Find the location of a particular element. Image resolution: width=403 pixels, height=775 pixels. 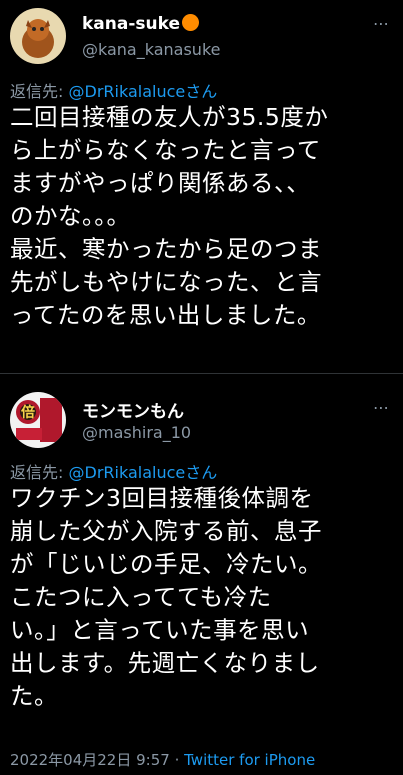

text-line: が「じいじの手足、冷たい。 is located at coordinates (166, 564).